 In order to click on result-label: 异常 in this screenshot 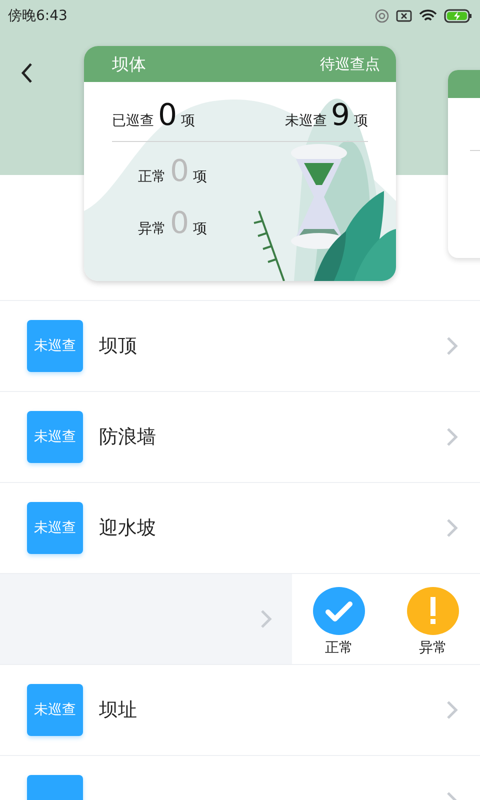, I will do `click(152, 229)`.